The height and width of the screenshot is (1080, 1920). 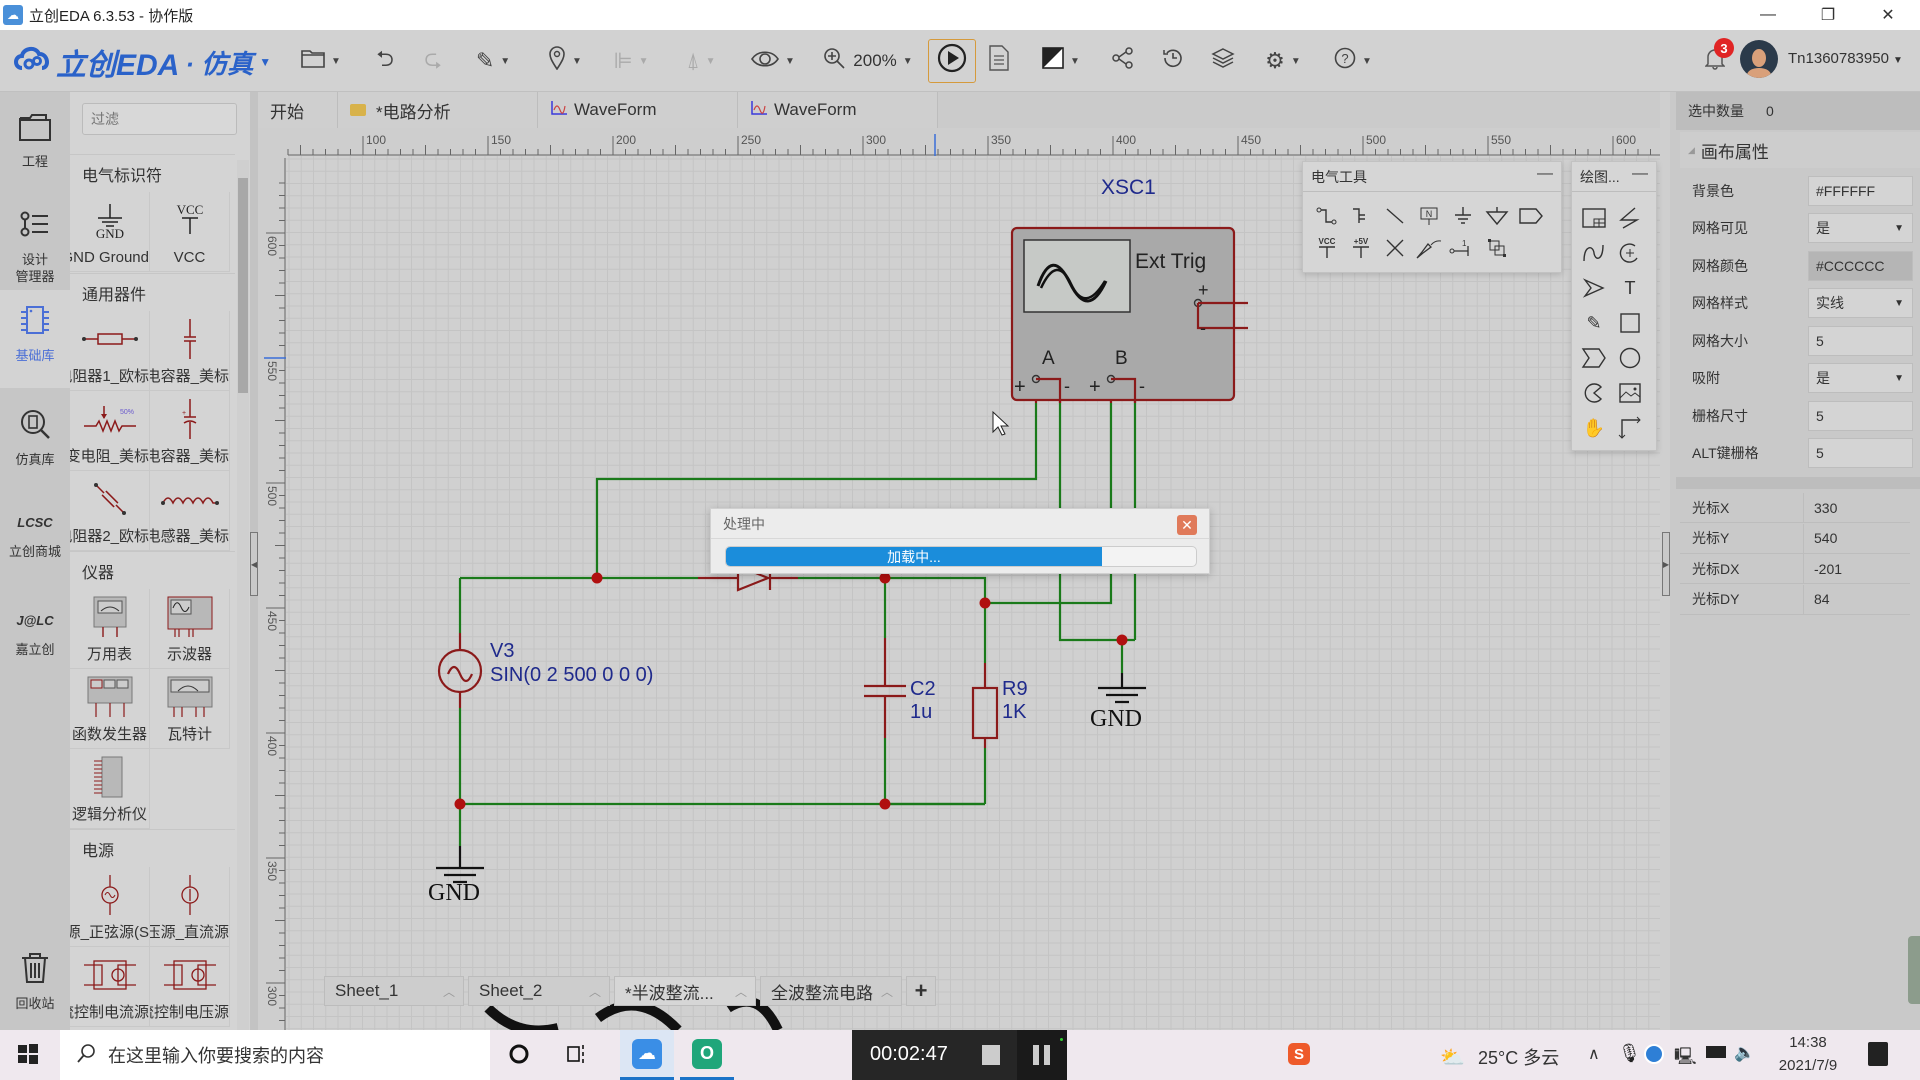 I want to click on ground-tool-icon, so click(x=1463, y=216).